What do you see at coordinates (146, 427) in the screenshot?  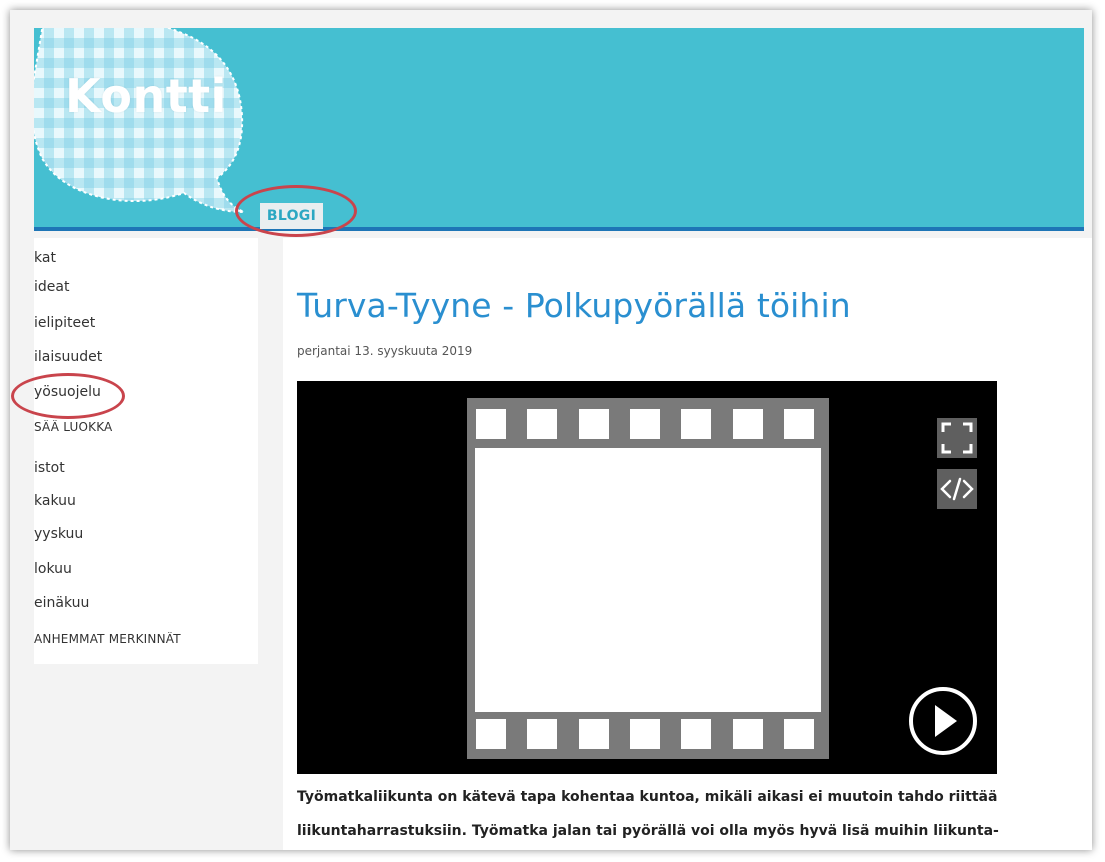 I see `sidebar-item-lisaa-luokka: SÄÄ LUOKKA` at bounding box center [146, 427].